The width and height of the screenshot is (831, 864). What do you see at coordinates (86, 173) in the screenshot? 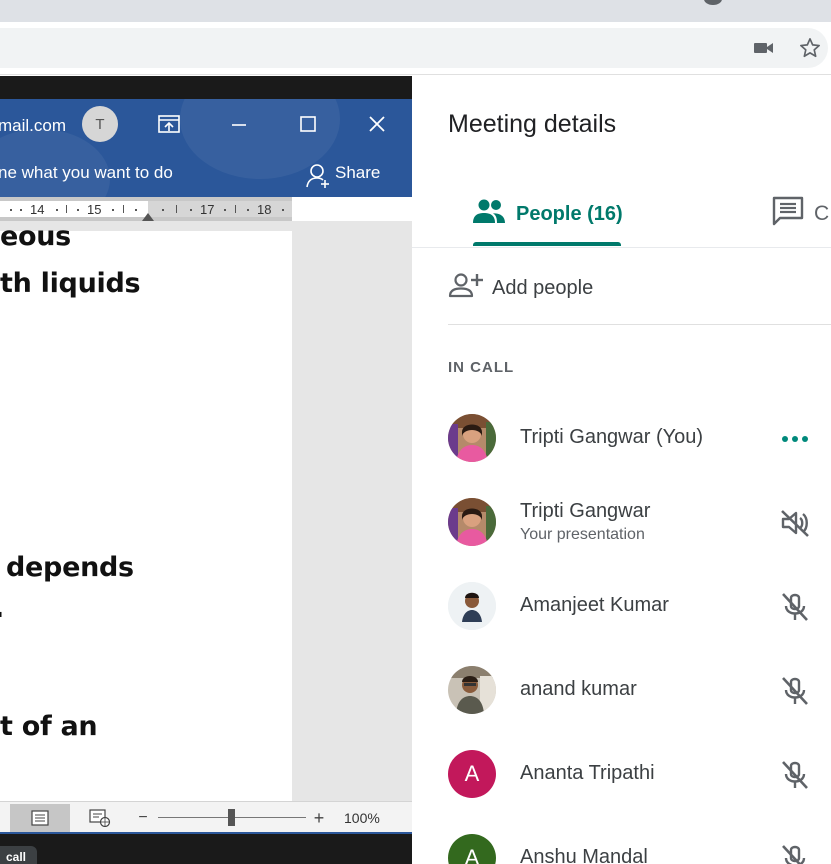
I see `tell-me-search: ne what you want to do` at bounding box center [86, 173].